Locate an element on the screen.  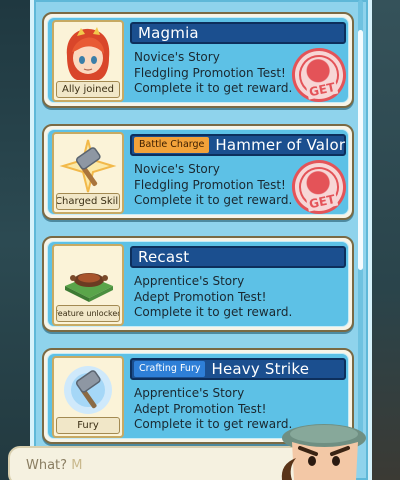
reward-icon-frame: Fury is located at coordinates (88, 397).